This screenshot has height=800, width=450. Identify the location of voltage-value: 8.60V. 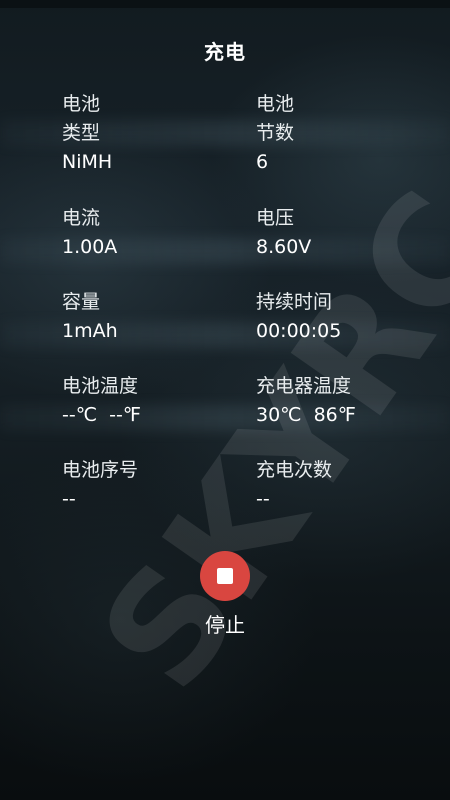
(284, 247).